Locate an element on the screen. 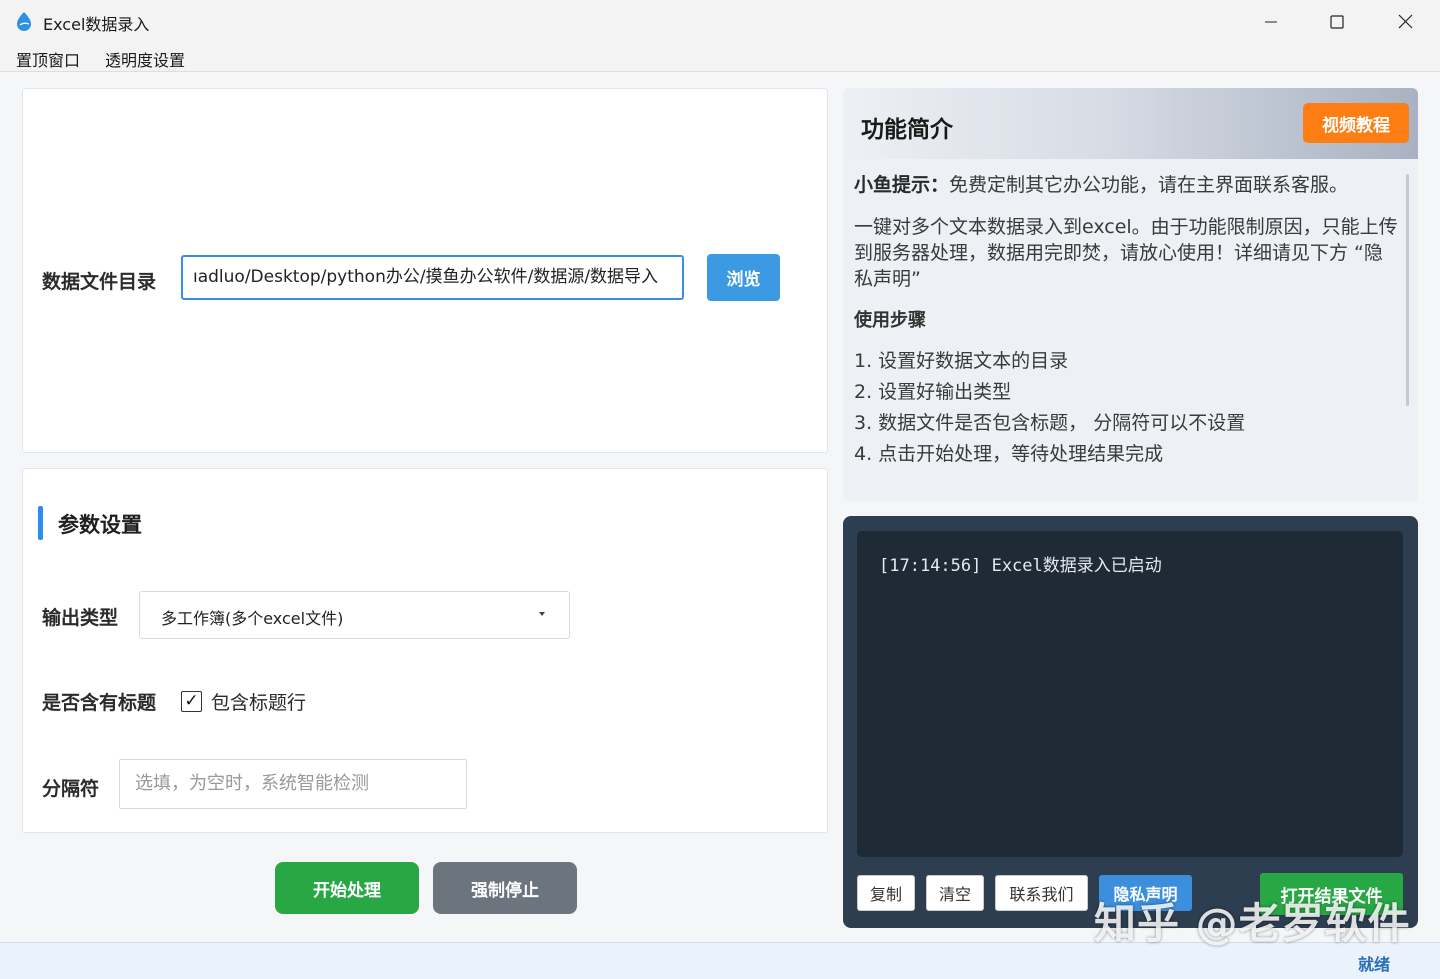 The image size is (1440, 979). data-dir-value: ıadluo/Desktop/python办公/摸鱼办公软件/数据源/数据导入 is located at coordinates (426, 277).